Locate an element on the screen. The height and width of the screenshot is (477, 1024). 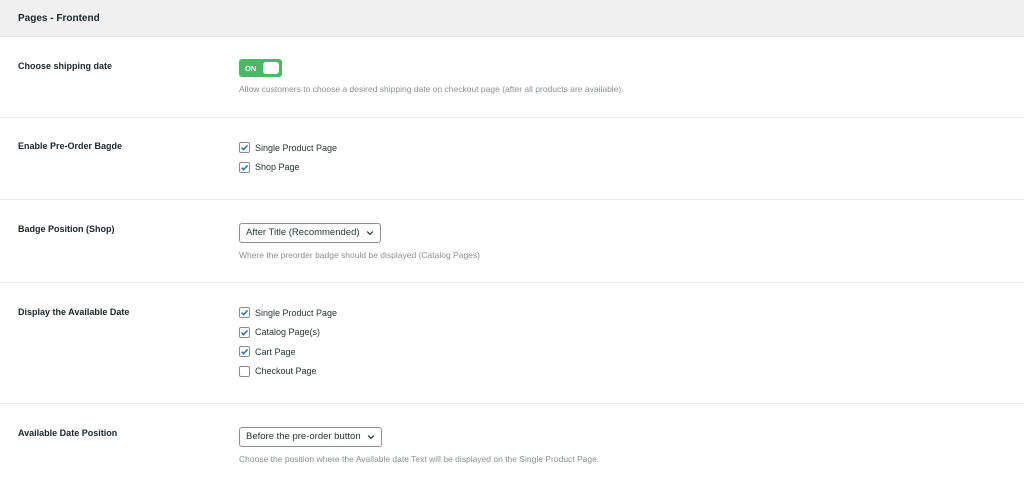
checkbox-label: Shop Page is located at coordinates (277, 167).